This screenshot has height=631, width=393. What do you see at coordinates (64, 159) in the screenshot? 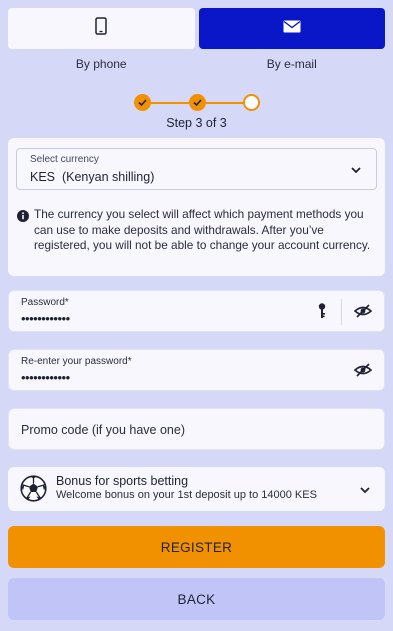
I see `currency-select-label: Select currency` at bounding box center [64, 159].